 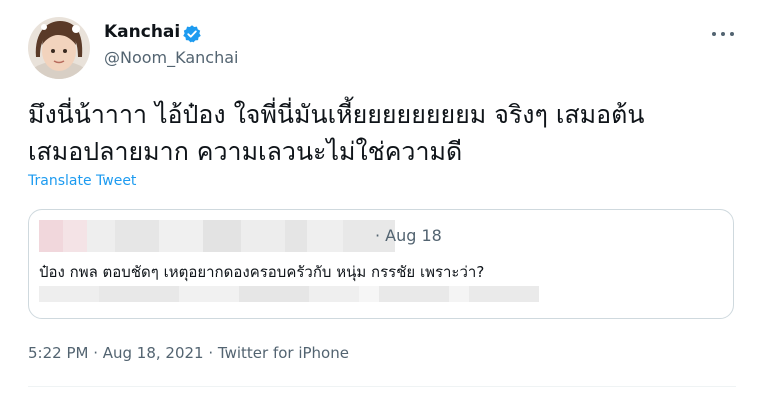 I want to click on blurred-quoted-author, so click(x=217, y=236).